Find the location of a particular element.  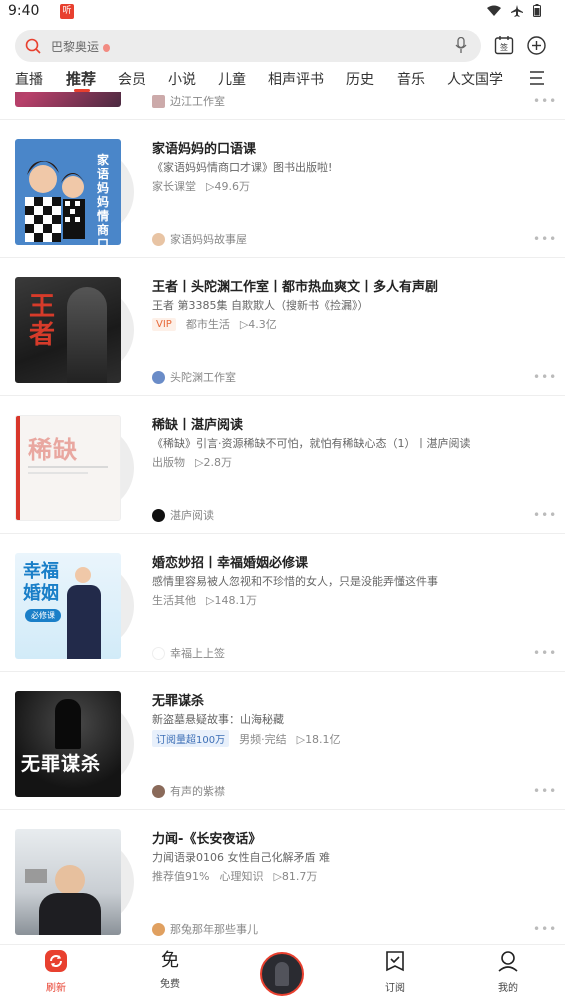

item-title: 力闻-《长安夜话》 is located at coordinates (207, 839).